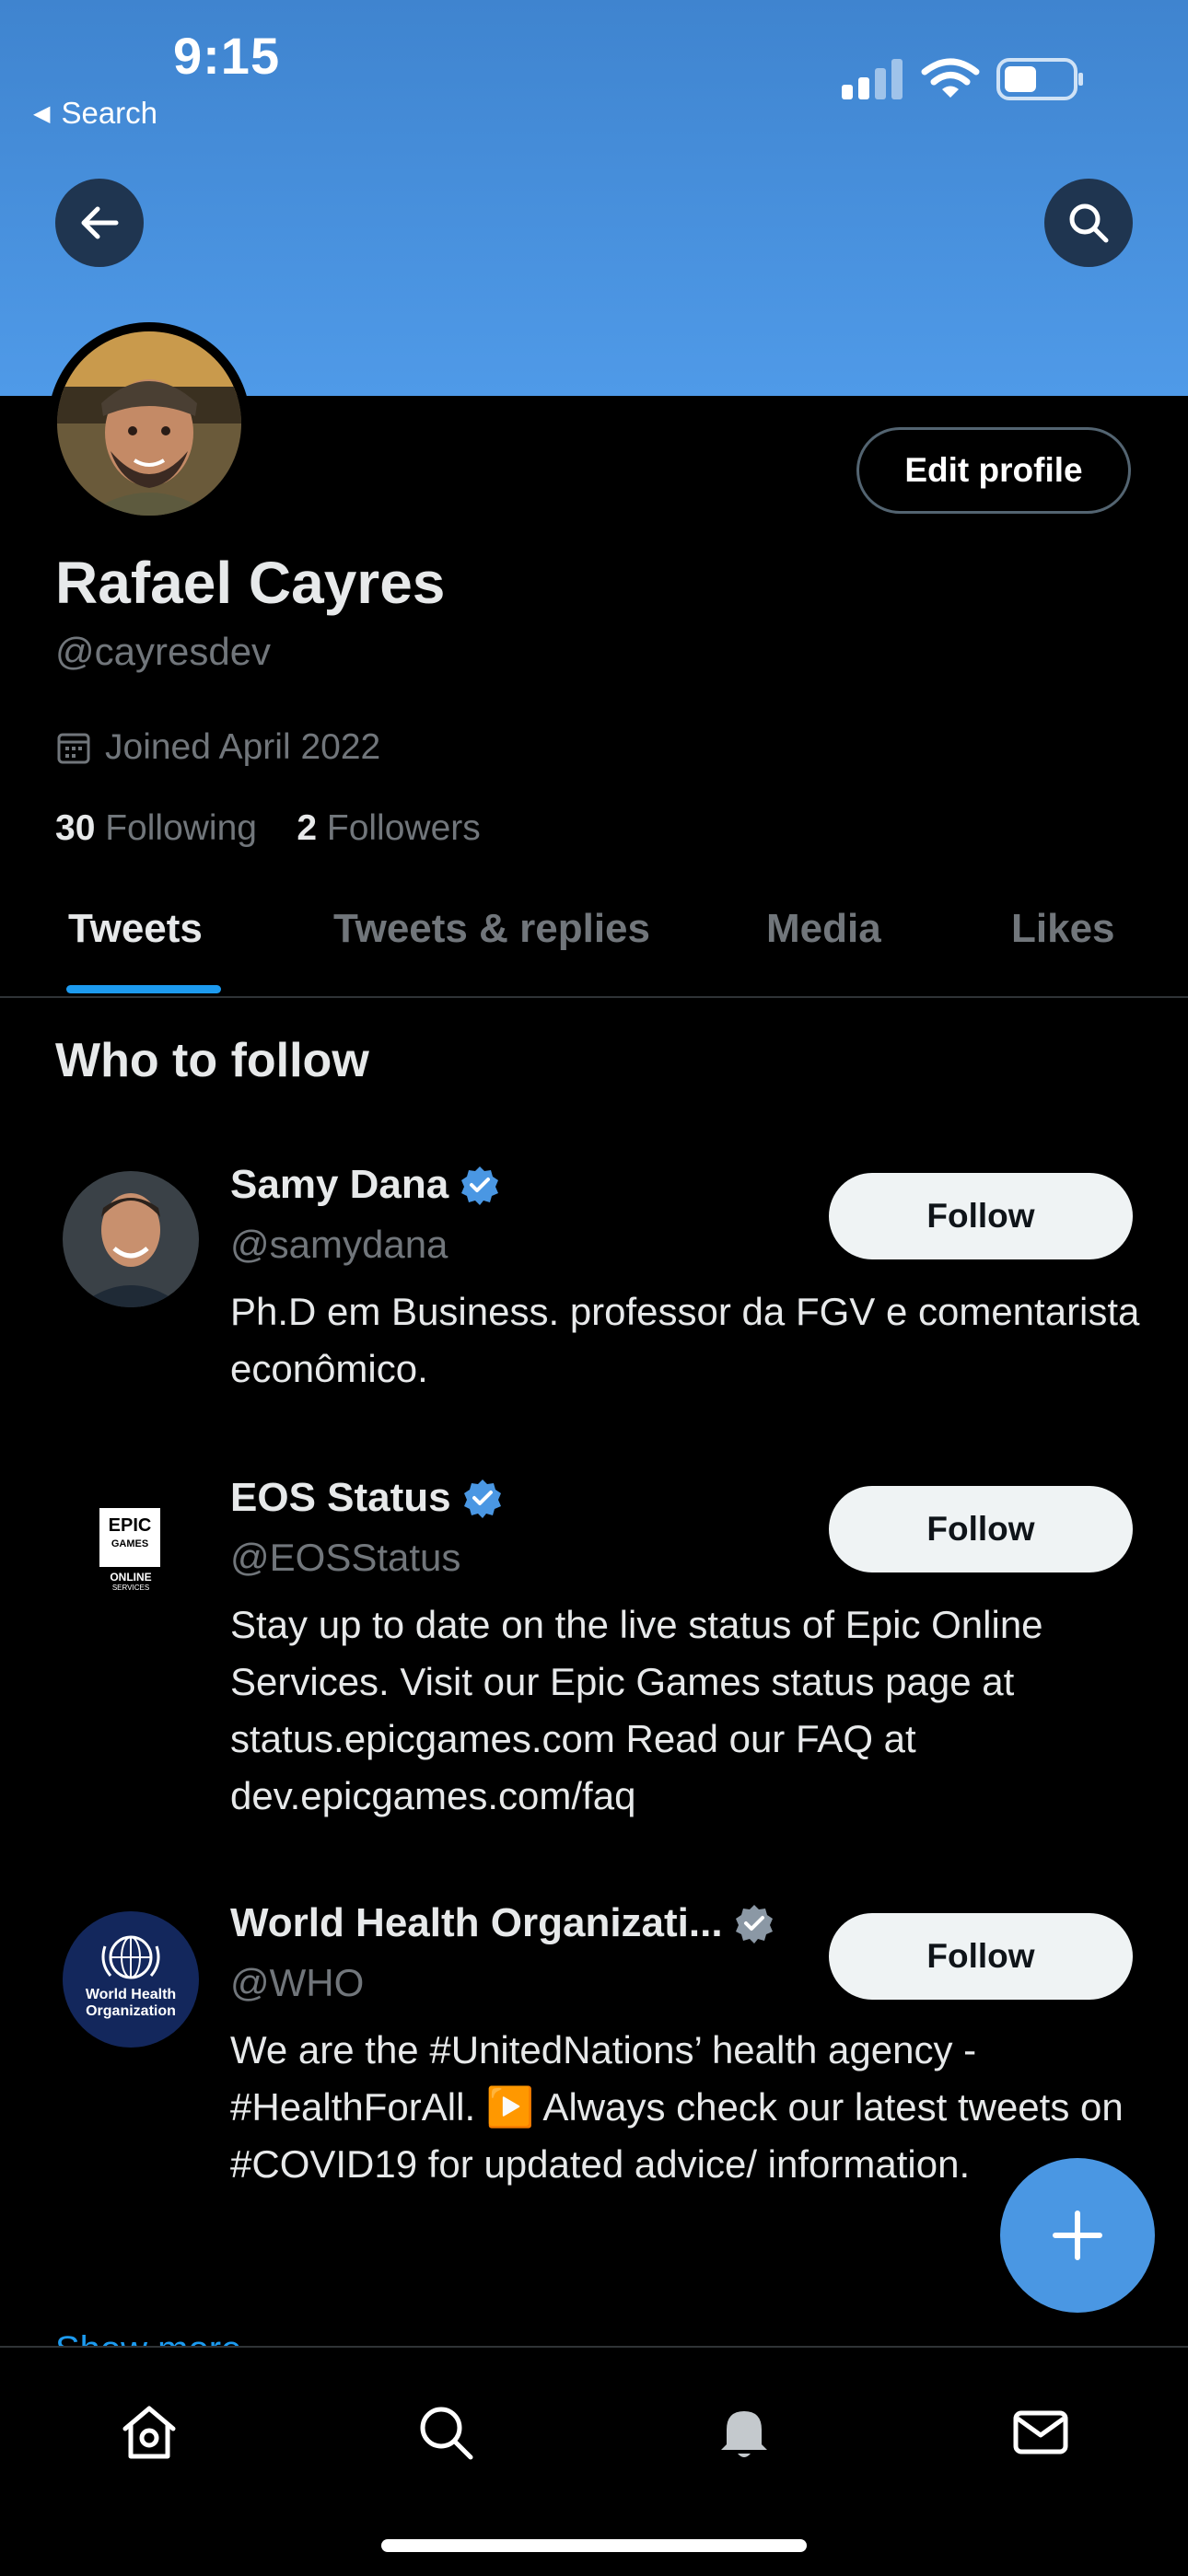 This screenshot has height=2576, width=1188. I want to click on calendar-icon, so click(73, 748).